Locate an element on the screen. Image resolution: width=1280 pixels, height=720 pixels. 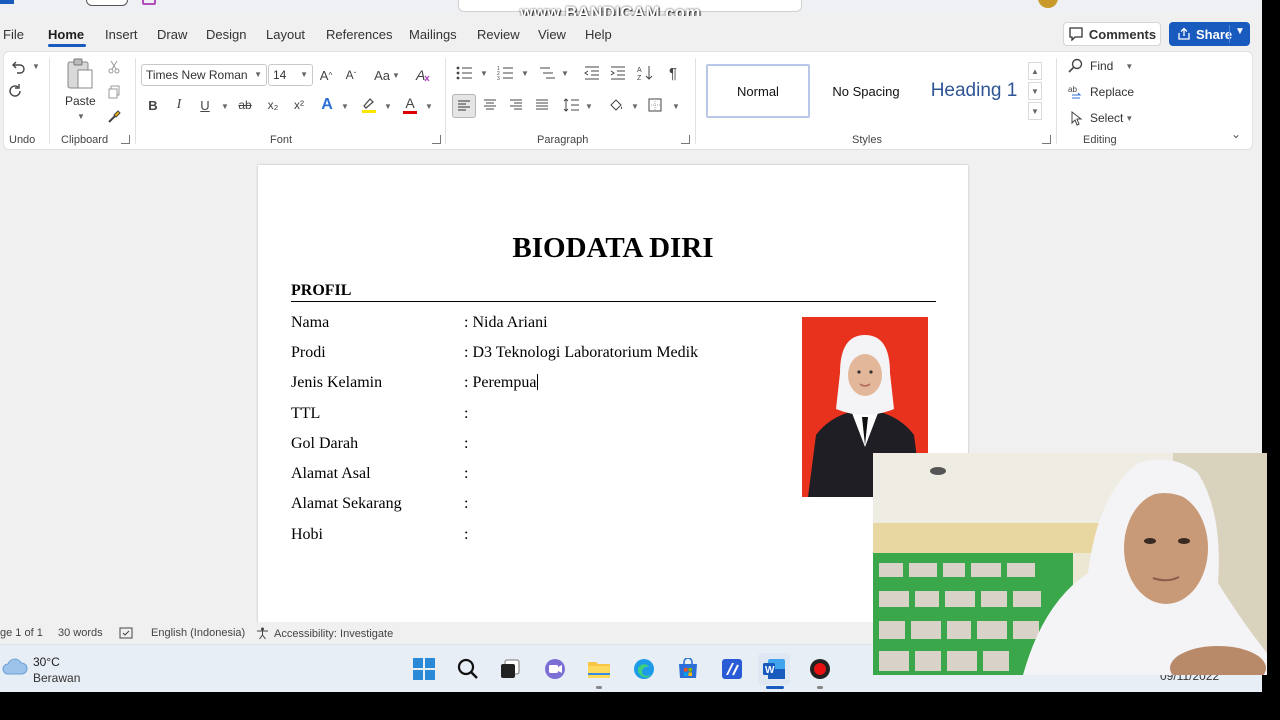
shrink-font-icon: Aˇ is located at coordinates (351, 75).